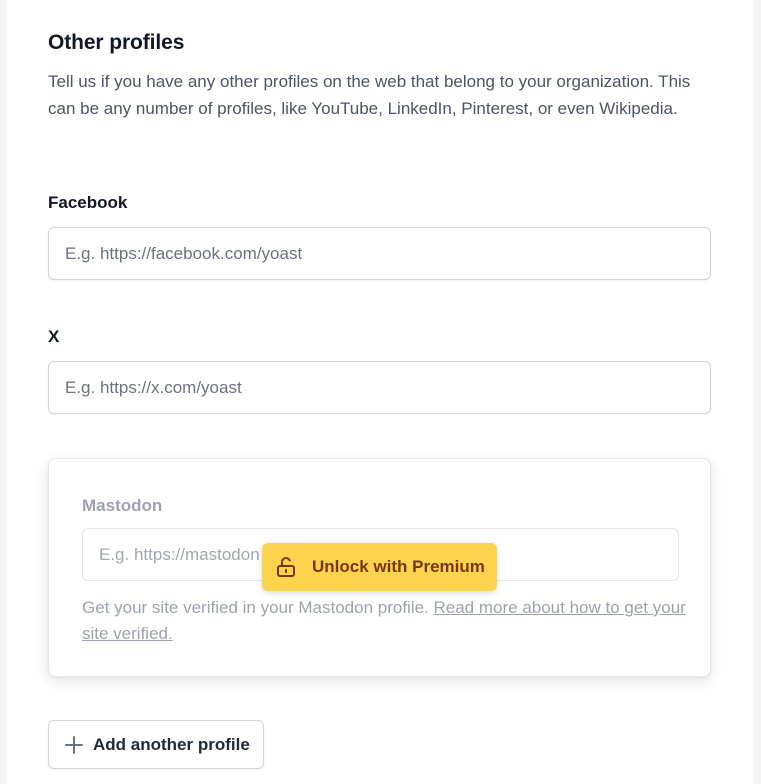 The image size is (761, 784). I want to click on x-label: X, so click(54, 336).